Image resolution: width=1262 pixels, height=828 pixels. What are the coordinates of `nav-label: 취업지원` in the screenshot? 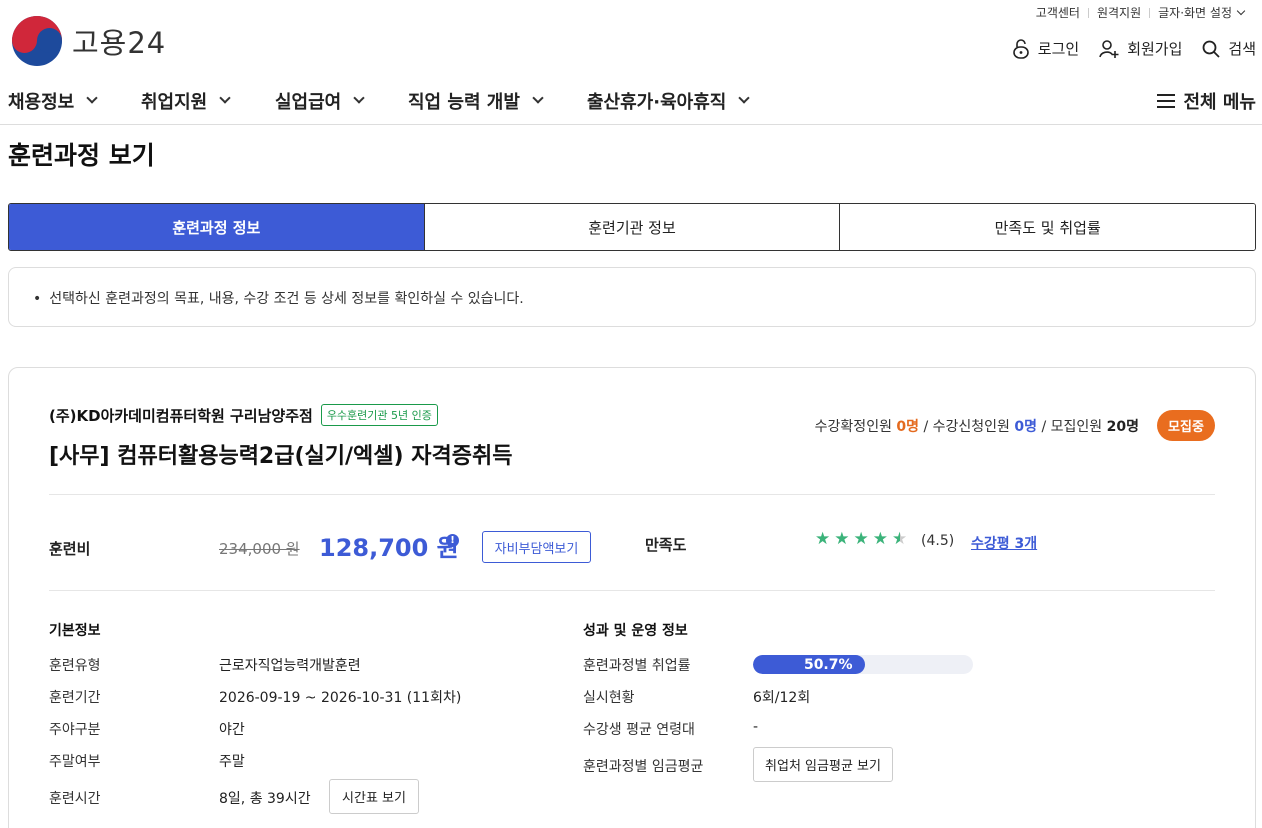 It's located at (174, 102).